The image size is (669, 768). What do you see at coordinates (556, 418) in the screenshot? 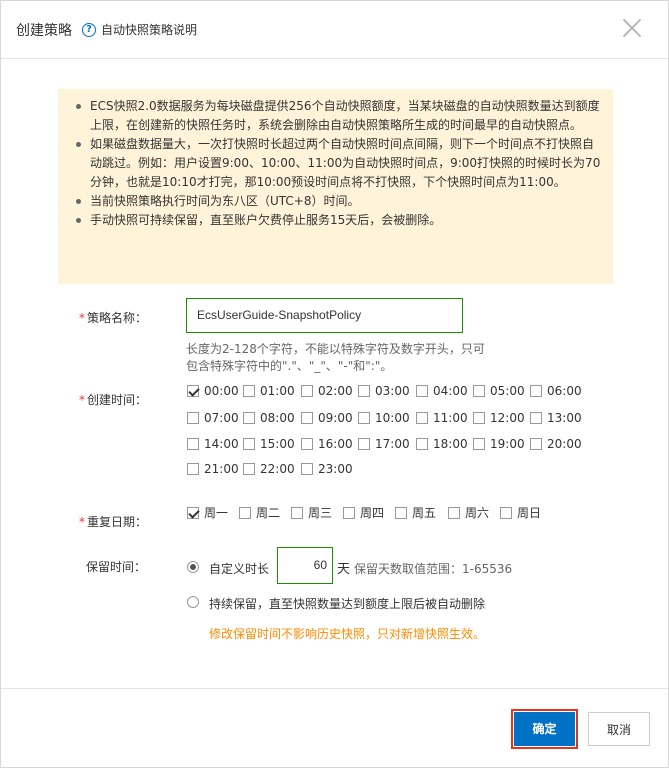
I see `time-option: 13:00` at bounding box center [556, 418].